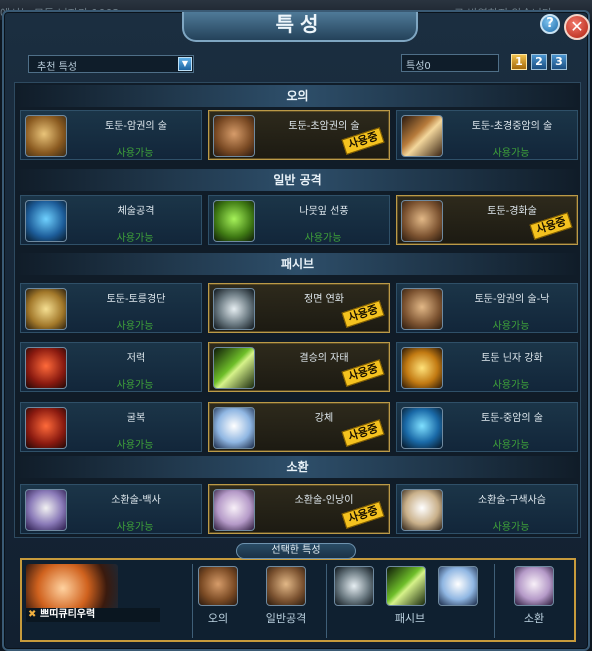 The height and width of the screenshot is (651, 592). I want to click on white-snake-icon, so click(46, 510).